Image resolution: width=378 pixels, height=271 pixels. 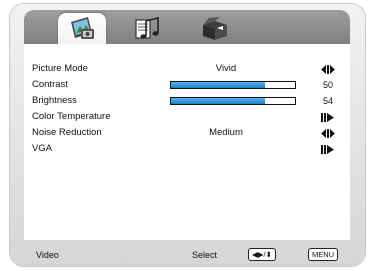 I want to click on brightness-slider, so click(x=233, y=101).